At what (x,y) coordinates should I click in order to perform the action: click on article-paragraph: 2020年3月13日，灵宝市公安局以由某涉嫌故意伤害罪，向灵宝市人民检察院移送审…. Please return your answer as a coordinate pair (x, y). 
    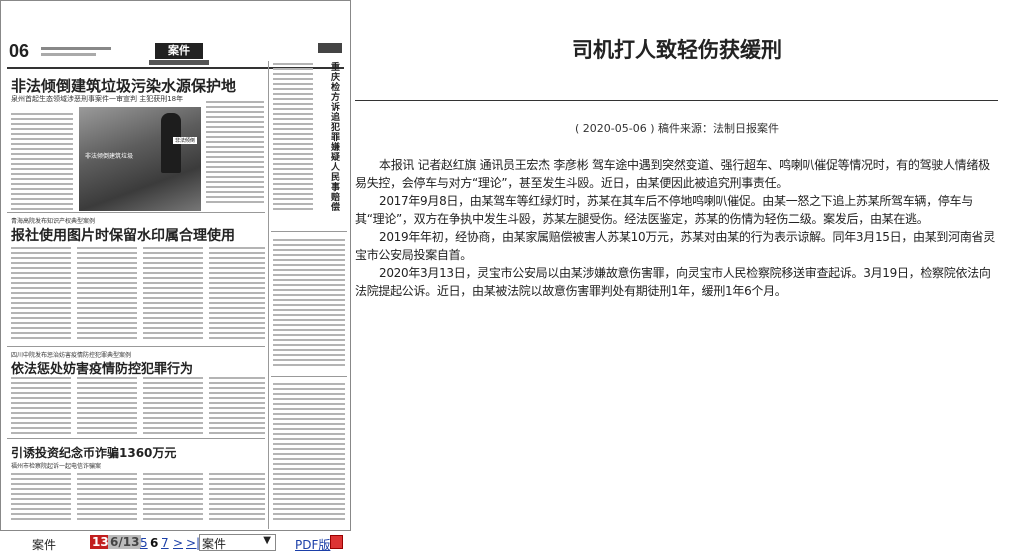
    Looking at the image, I should click on (673, 282).